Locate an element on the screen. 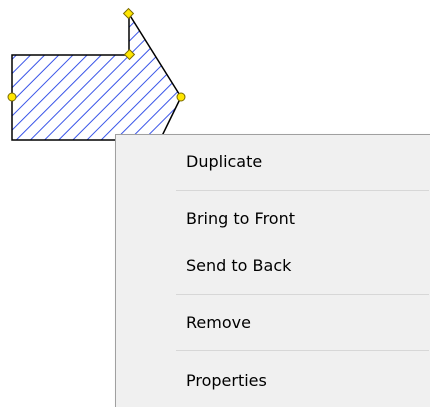 The image size is (430, 407). menu-item-duplicate: Duplicate is located at coordinates (272, 162).